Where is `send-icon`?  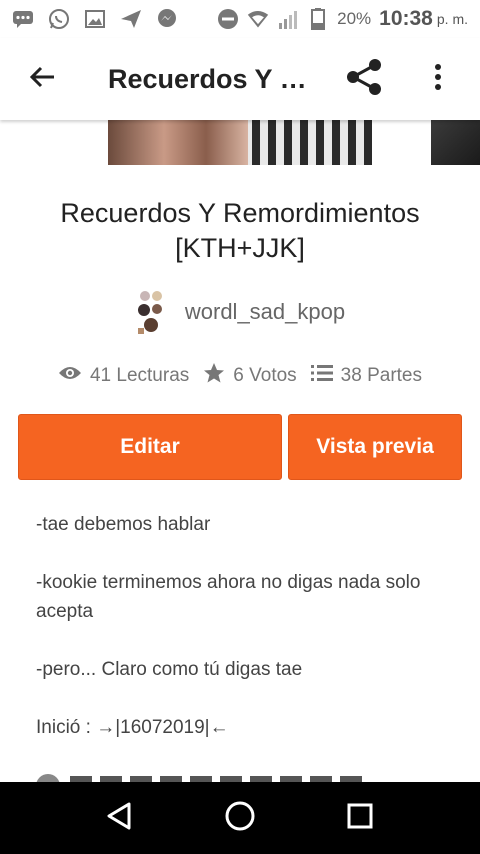 send-icon is located at coordinates (131, 19).